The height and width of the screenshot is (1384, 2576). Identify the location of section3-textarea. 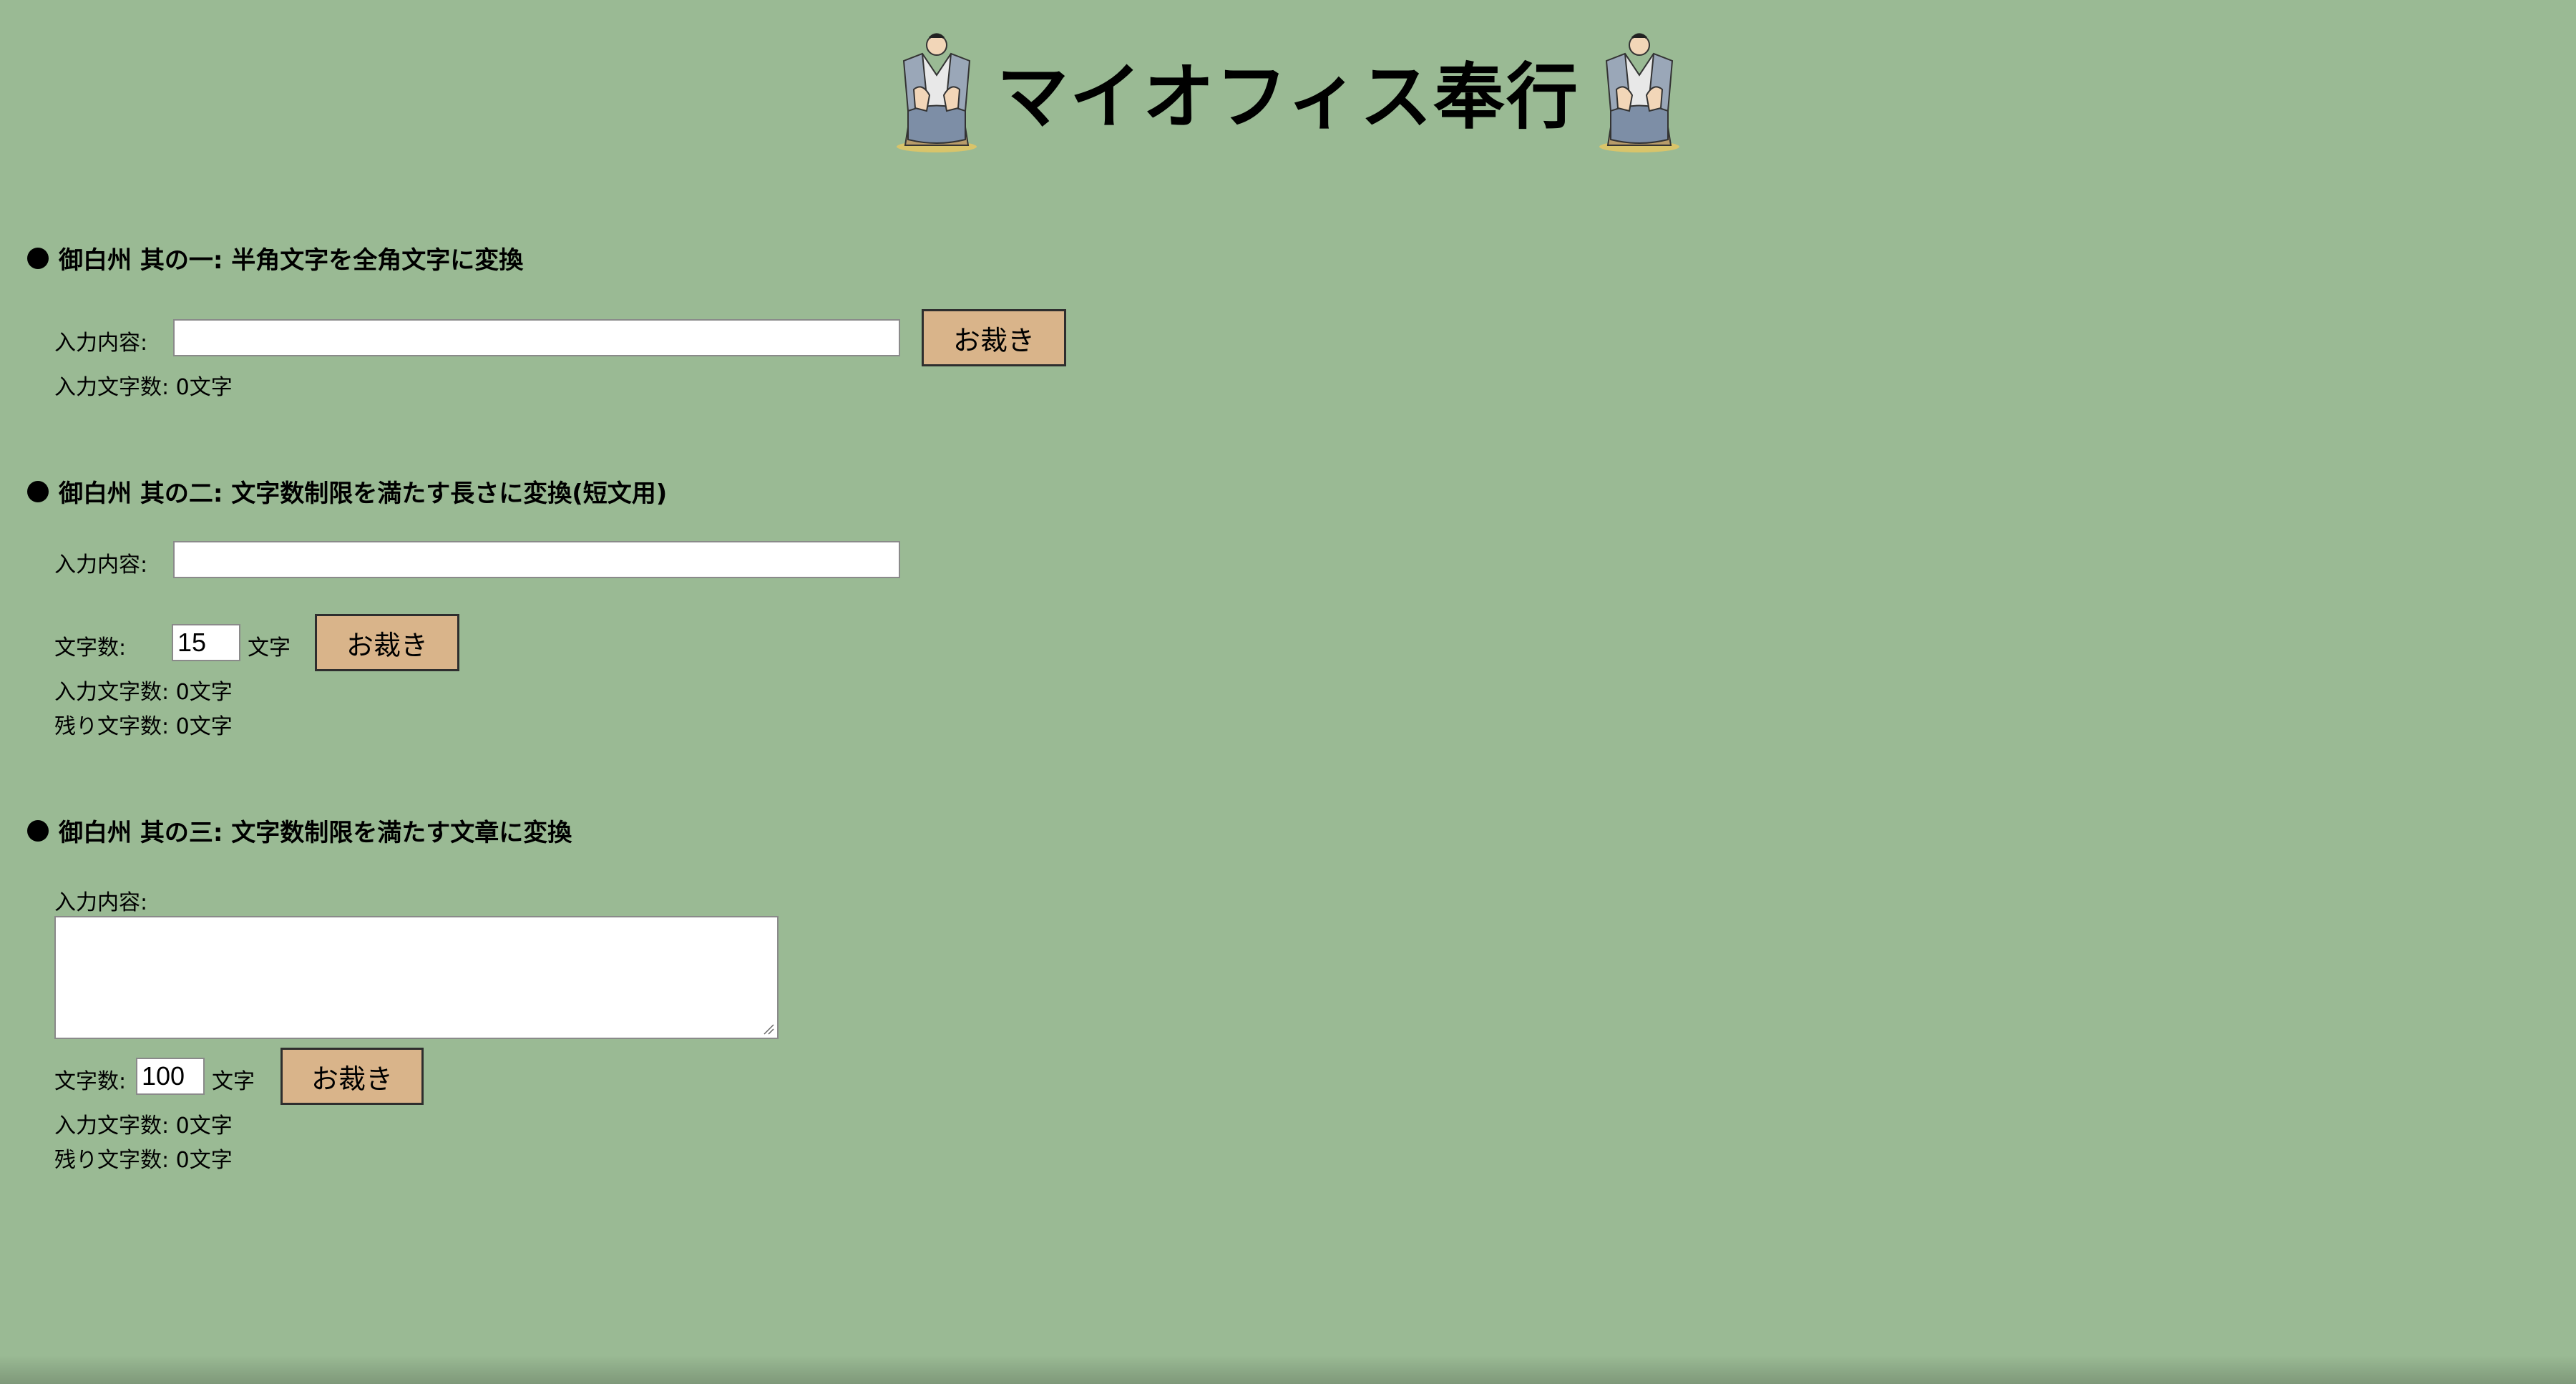
(416, 977).